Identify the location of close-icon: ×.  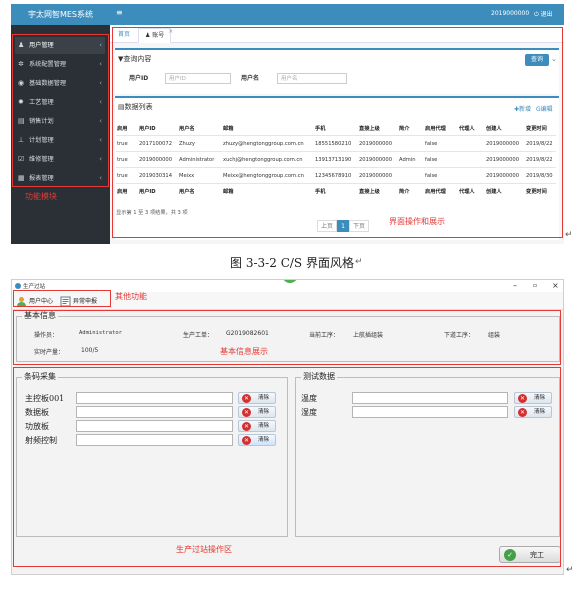
(555, 286).